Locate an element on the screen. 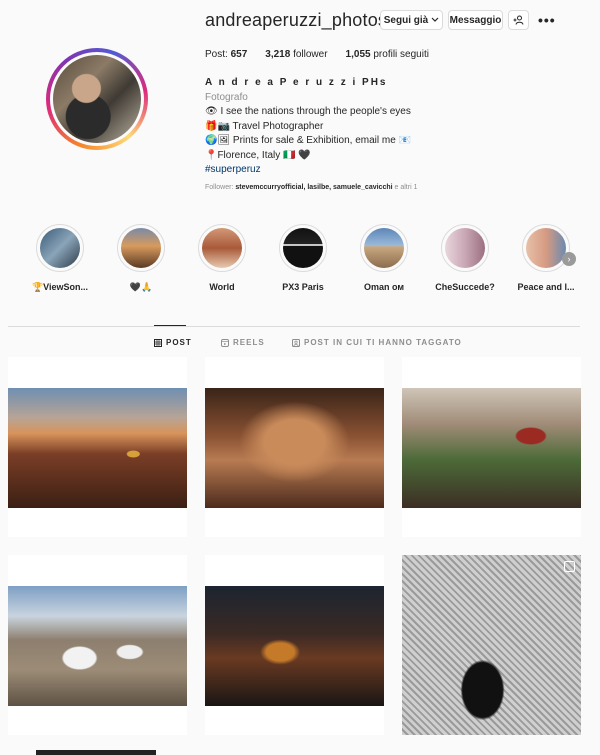 The image size is (600, 755). post-photo-petra-canyon is located at coordinates (294, 448).